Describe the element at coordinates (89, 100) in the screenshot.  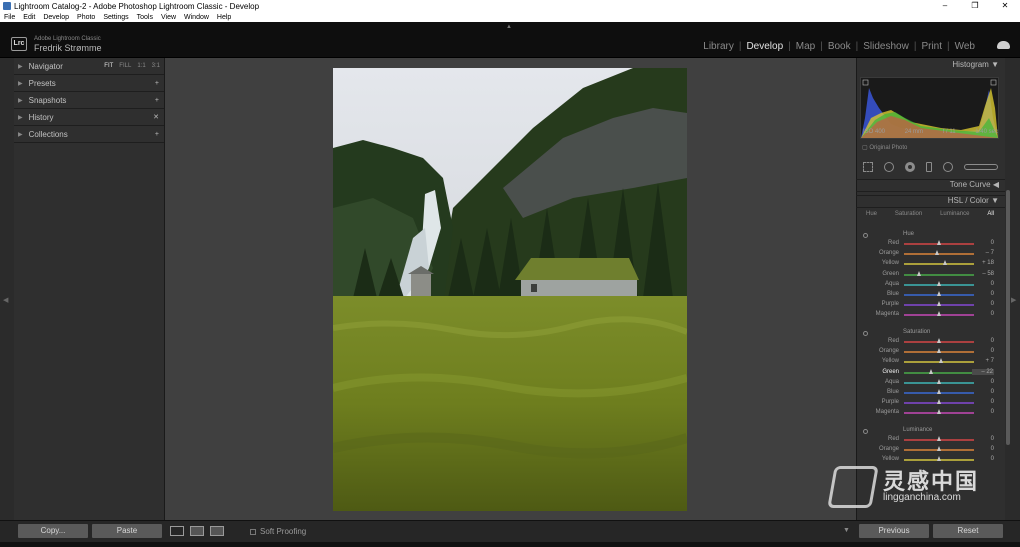
I see `snapshots-header: ▶ Snapshots +` at that location.